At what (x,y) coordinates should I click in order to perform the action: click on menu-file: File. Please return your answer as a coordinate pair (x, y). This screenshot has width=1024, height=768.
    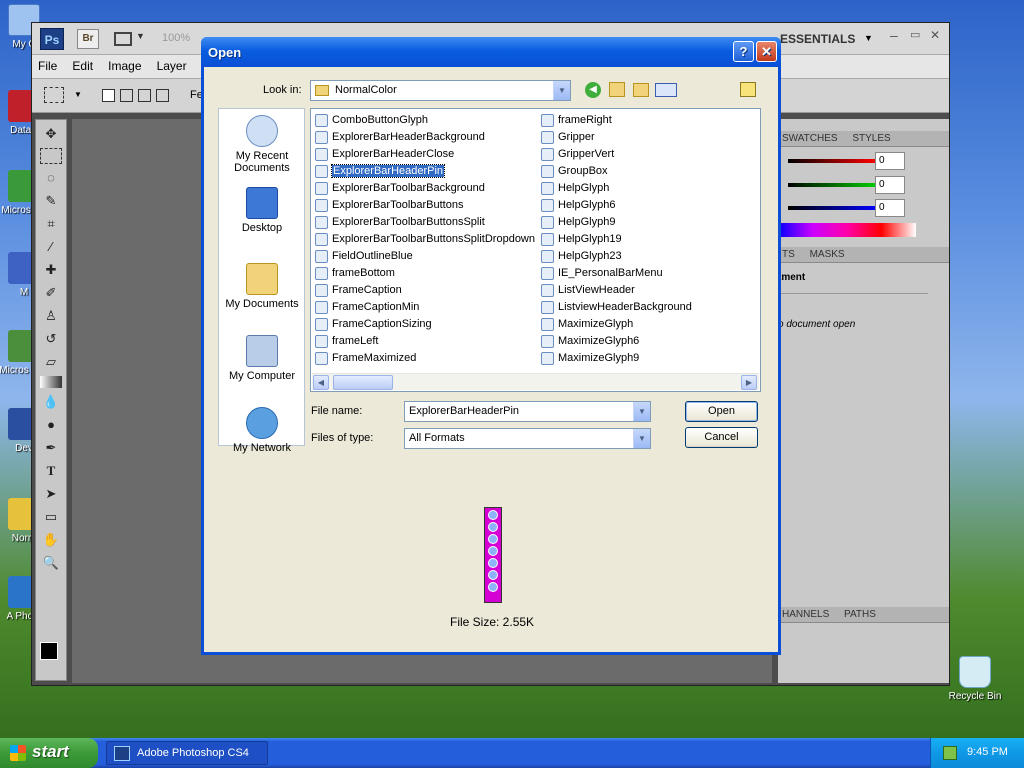
    Looking at the image, I should click on (47, 66).